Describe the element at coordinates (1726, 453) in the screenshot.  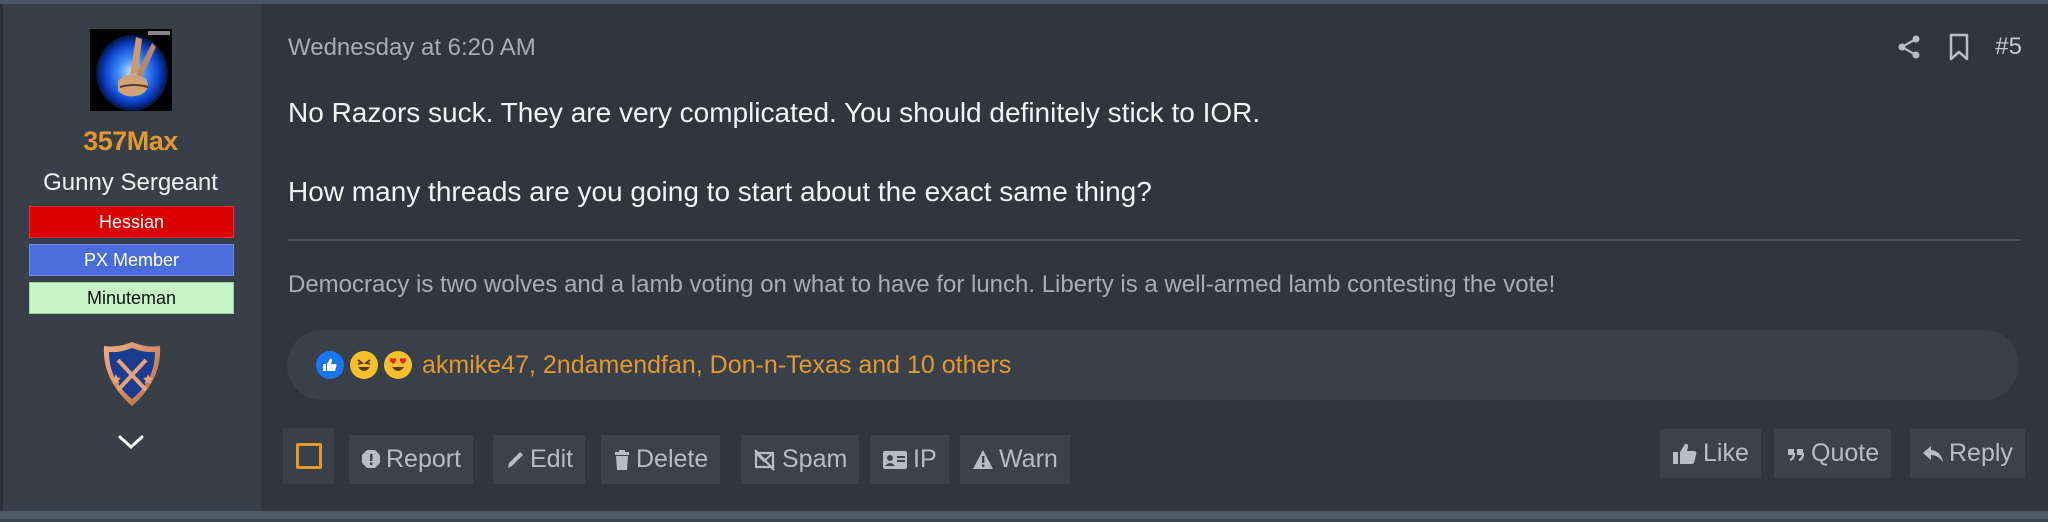
I see `like-label: Like` at that location.